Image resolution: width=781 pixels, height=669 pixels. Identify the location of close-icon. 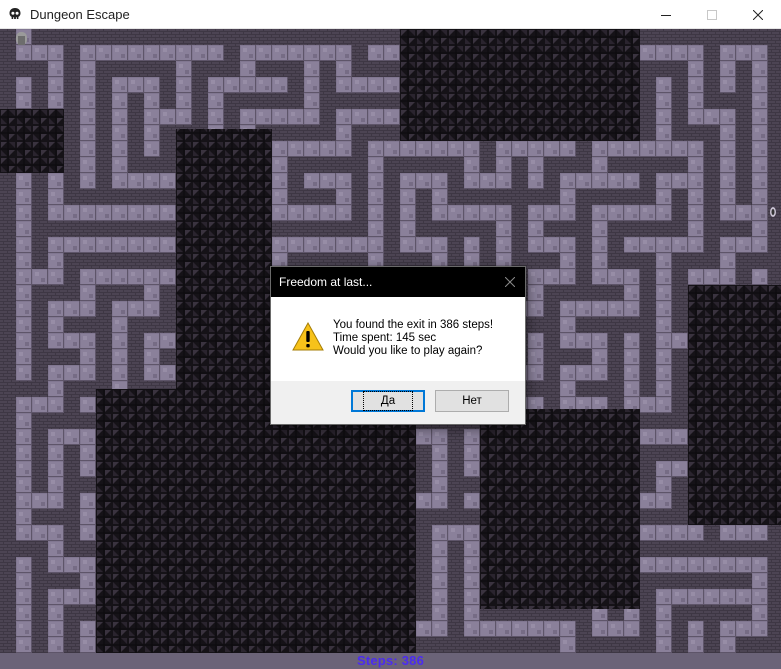
(758, 14).